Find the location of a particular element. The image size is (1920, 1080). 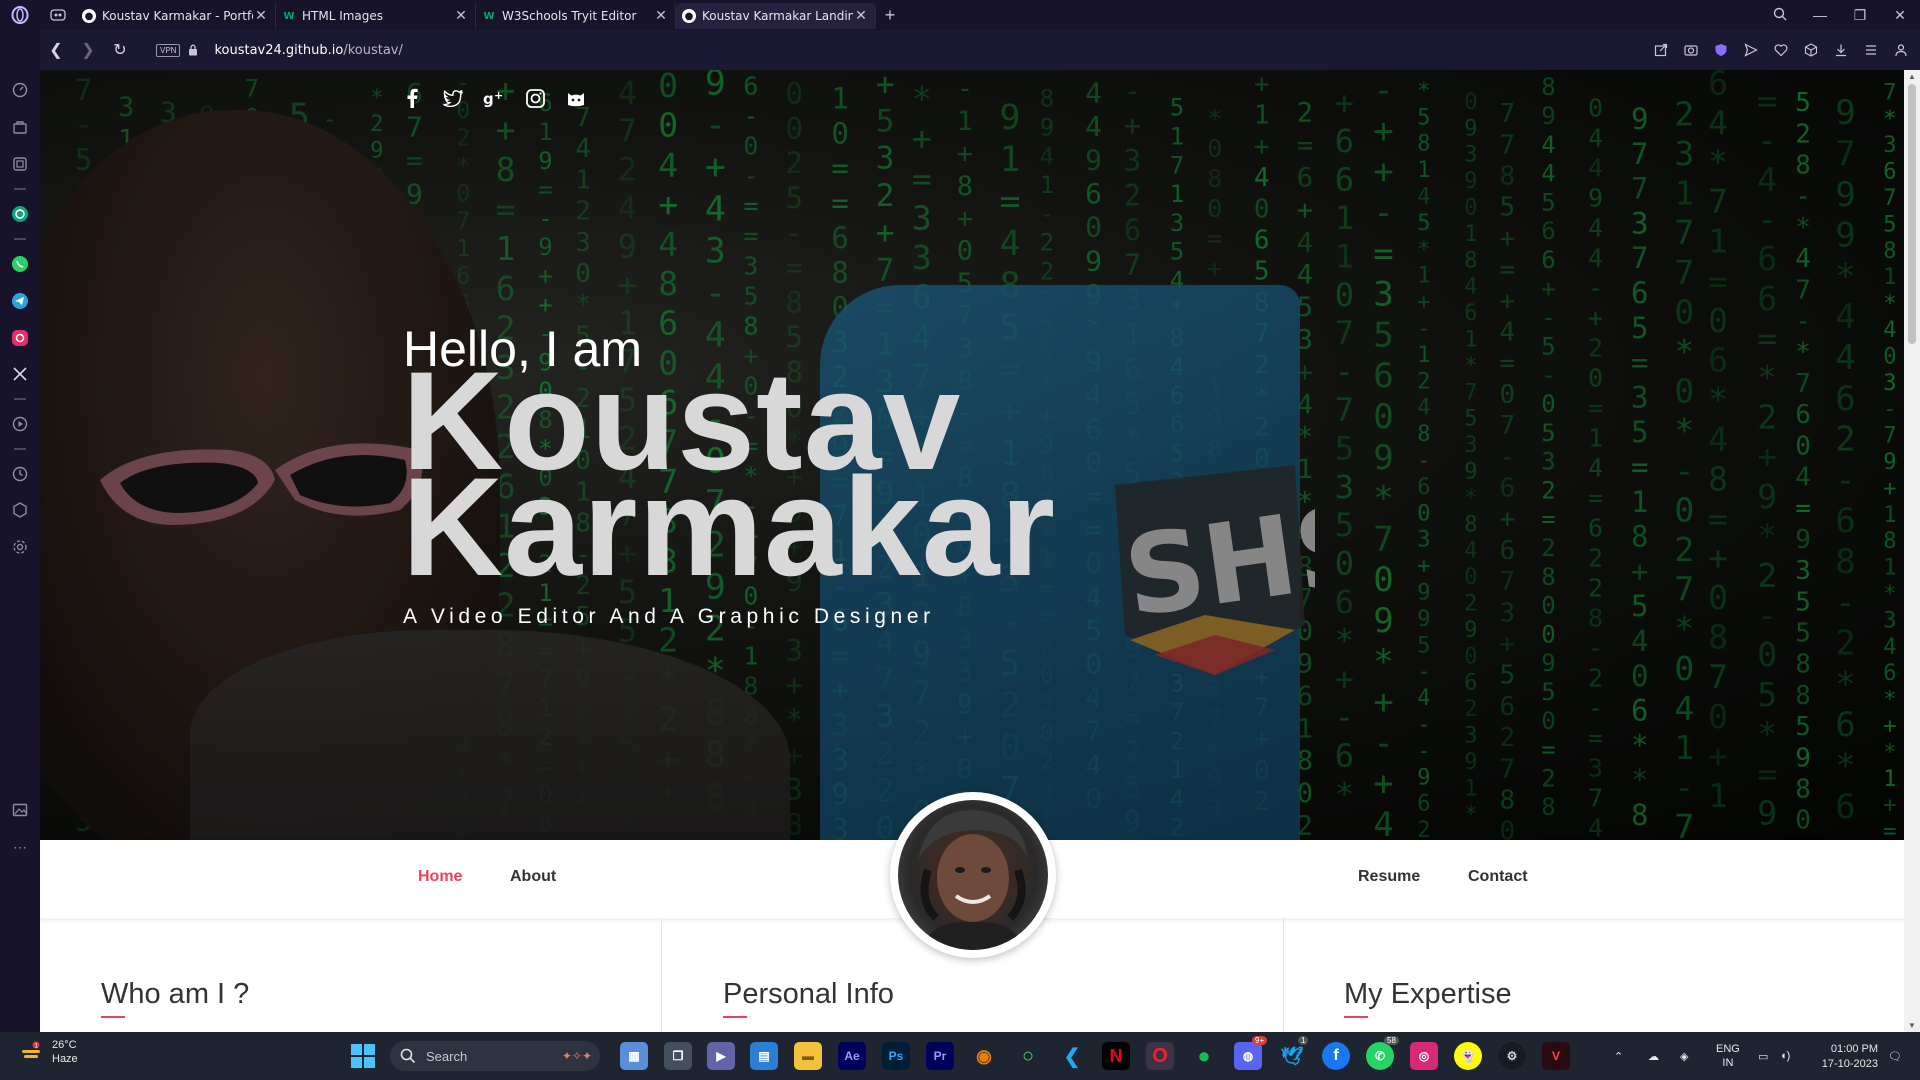

shield-icon is located at coordinates (1721, 50).